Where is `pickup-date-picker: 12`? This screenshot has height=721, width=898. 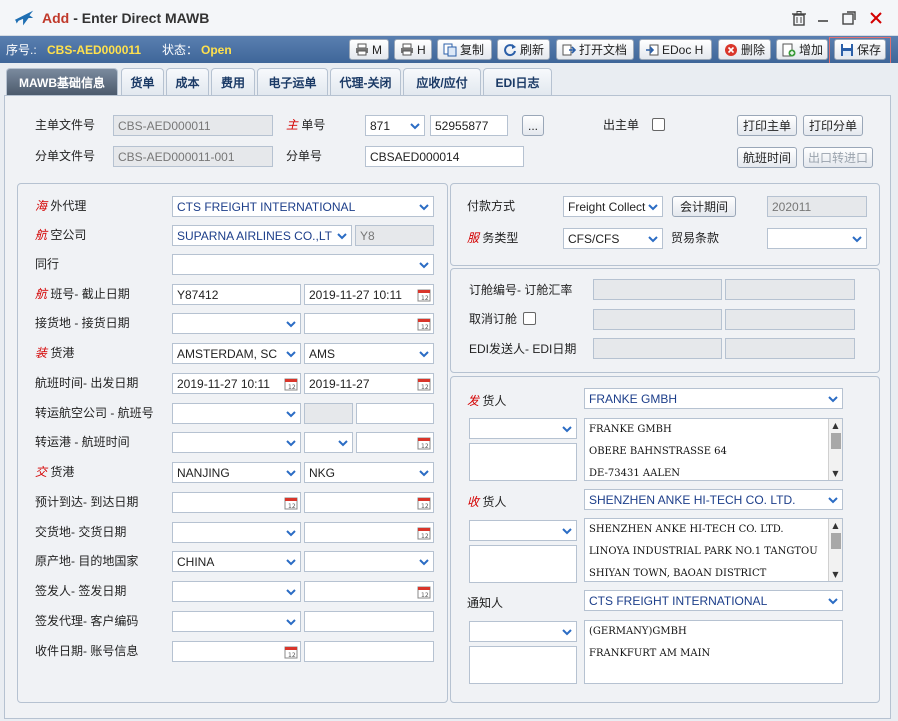 pickup-date-picker: 12 is located at coordinates (369, 323).